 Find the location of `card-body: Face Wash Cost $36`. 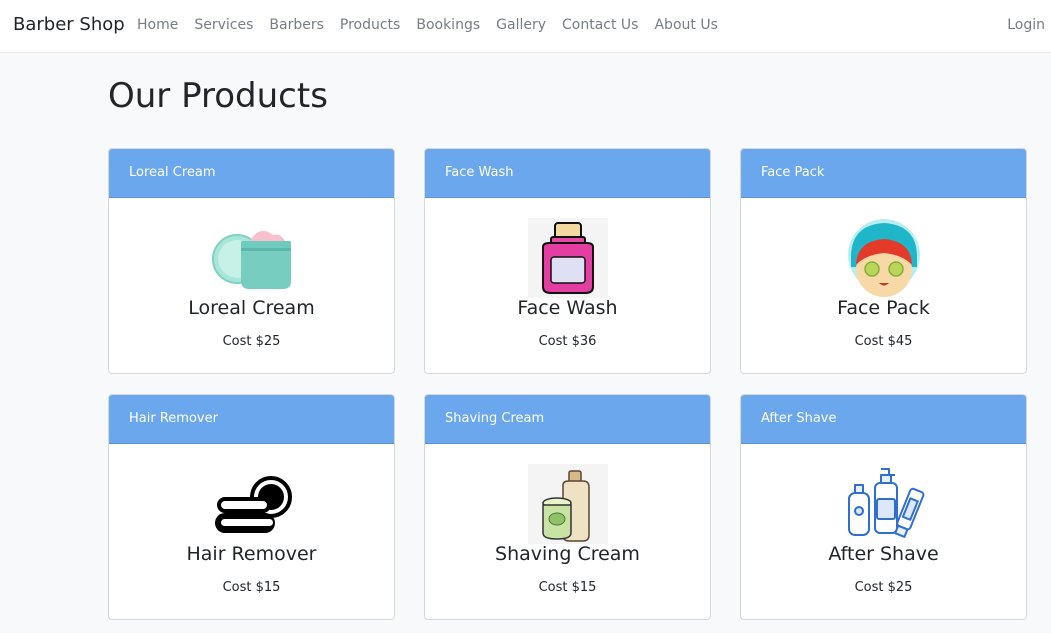

card-body: Face Wash Cost $36 is located at coordinates (567, 285).